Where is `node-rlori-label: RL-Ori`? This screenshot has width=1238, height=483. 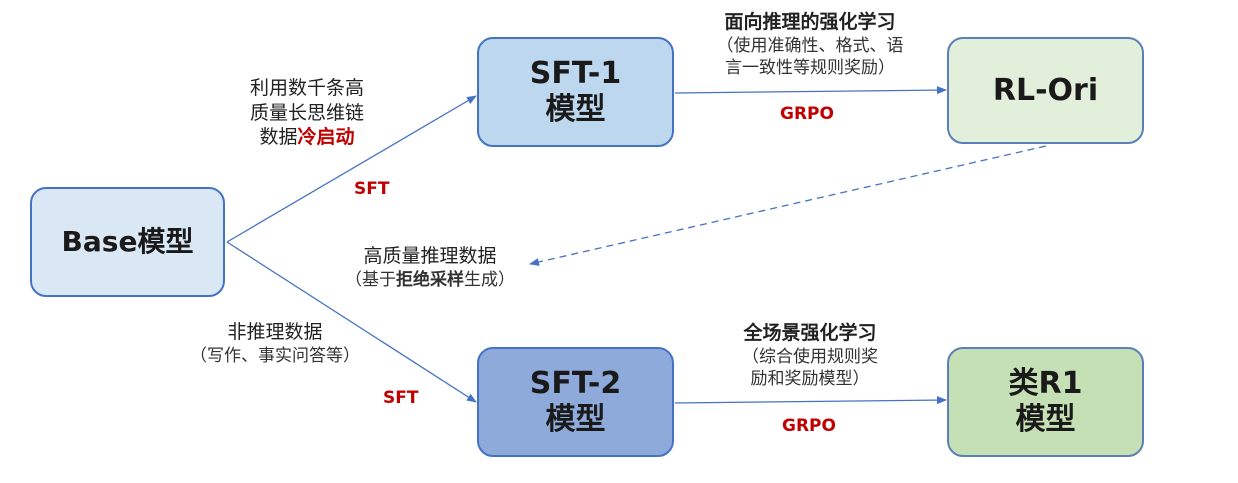 node-rlori-label: RL-Ori is located at coordinates (1045, 90).